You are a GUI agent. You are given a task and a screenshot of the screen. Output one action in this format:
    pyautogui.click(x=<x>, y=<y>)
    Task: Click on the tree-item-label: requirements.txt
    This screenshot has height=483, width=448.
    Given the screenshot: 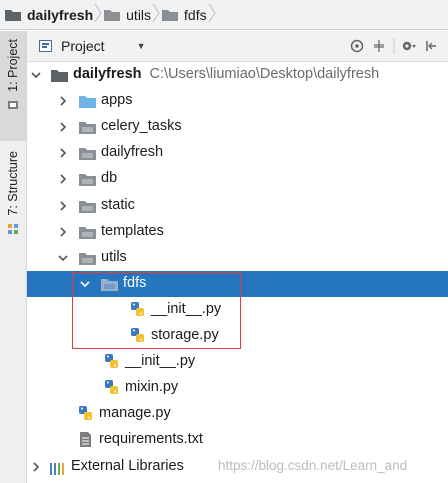 What is the action you would take?
    pyautogui.click(x=151, y=439)
    